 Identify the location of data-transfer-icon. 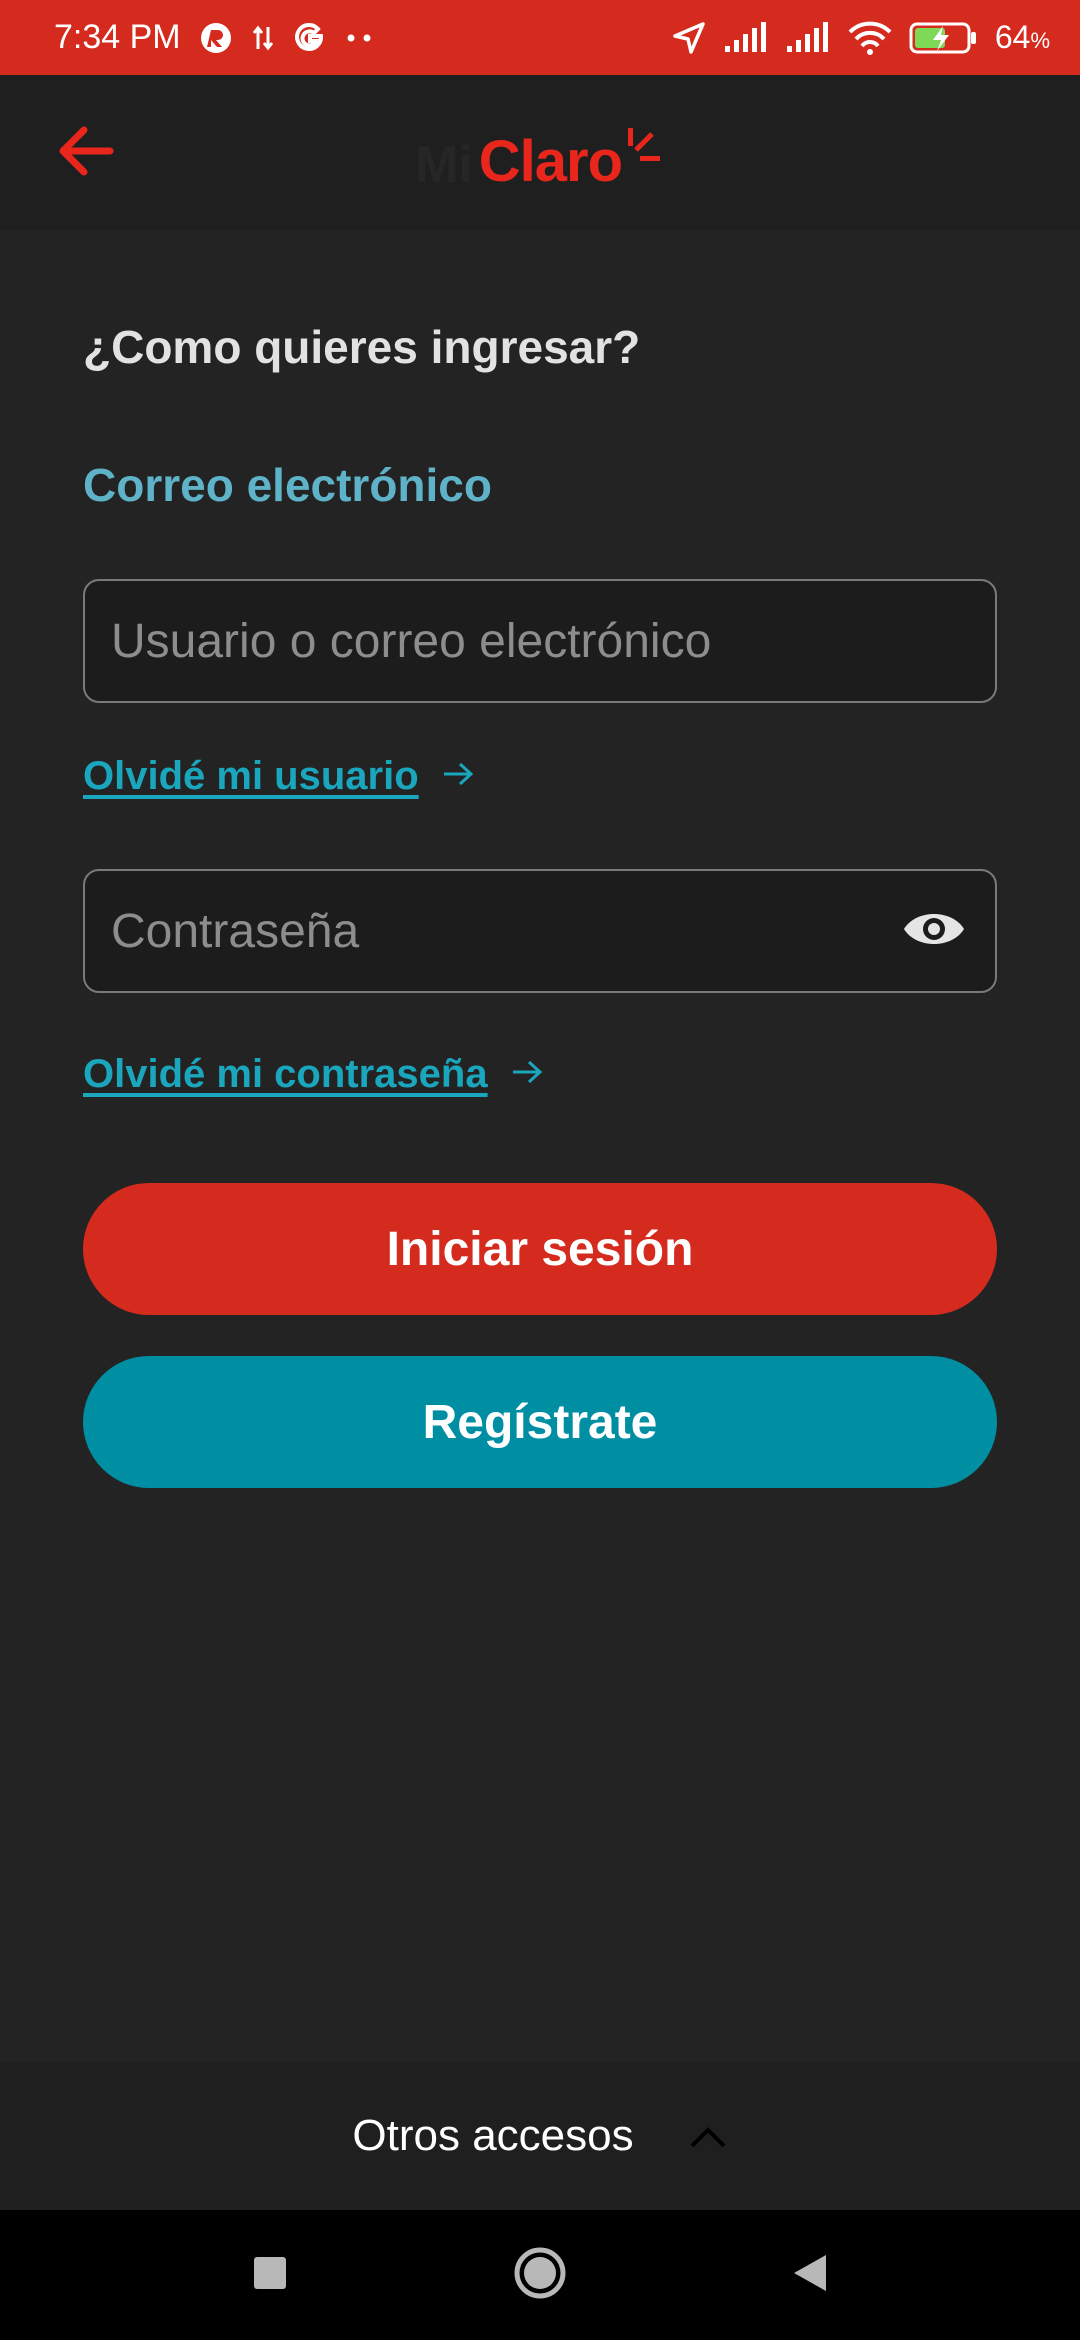
(263, 38).